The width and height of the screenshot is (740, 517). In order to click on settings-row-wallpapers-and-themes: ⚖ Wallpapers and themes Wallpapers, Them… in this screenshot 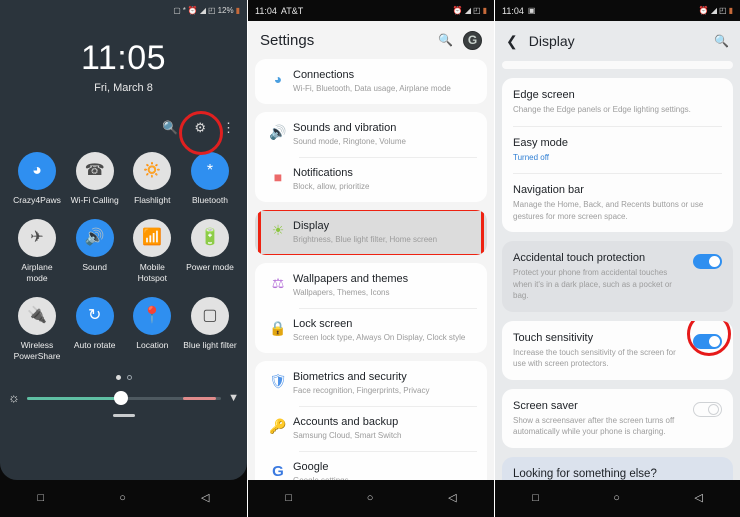, I will do `click(371, 285)`.